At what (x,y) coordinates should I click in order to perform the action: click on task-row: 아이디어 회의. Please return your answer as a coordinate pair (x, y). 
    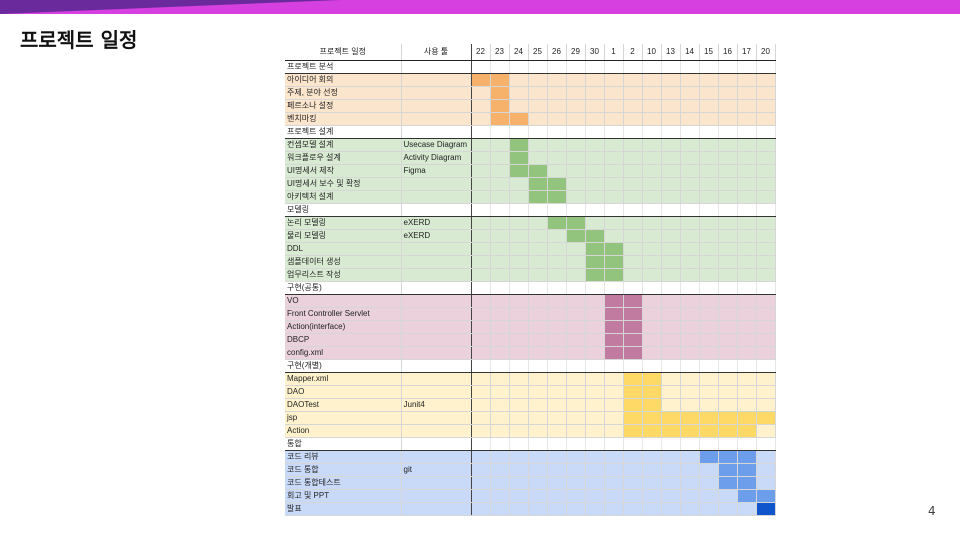
    Looking at the image, I should click on (530, 80).